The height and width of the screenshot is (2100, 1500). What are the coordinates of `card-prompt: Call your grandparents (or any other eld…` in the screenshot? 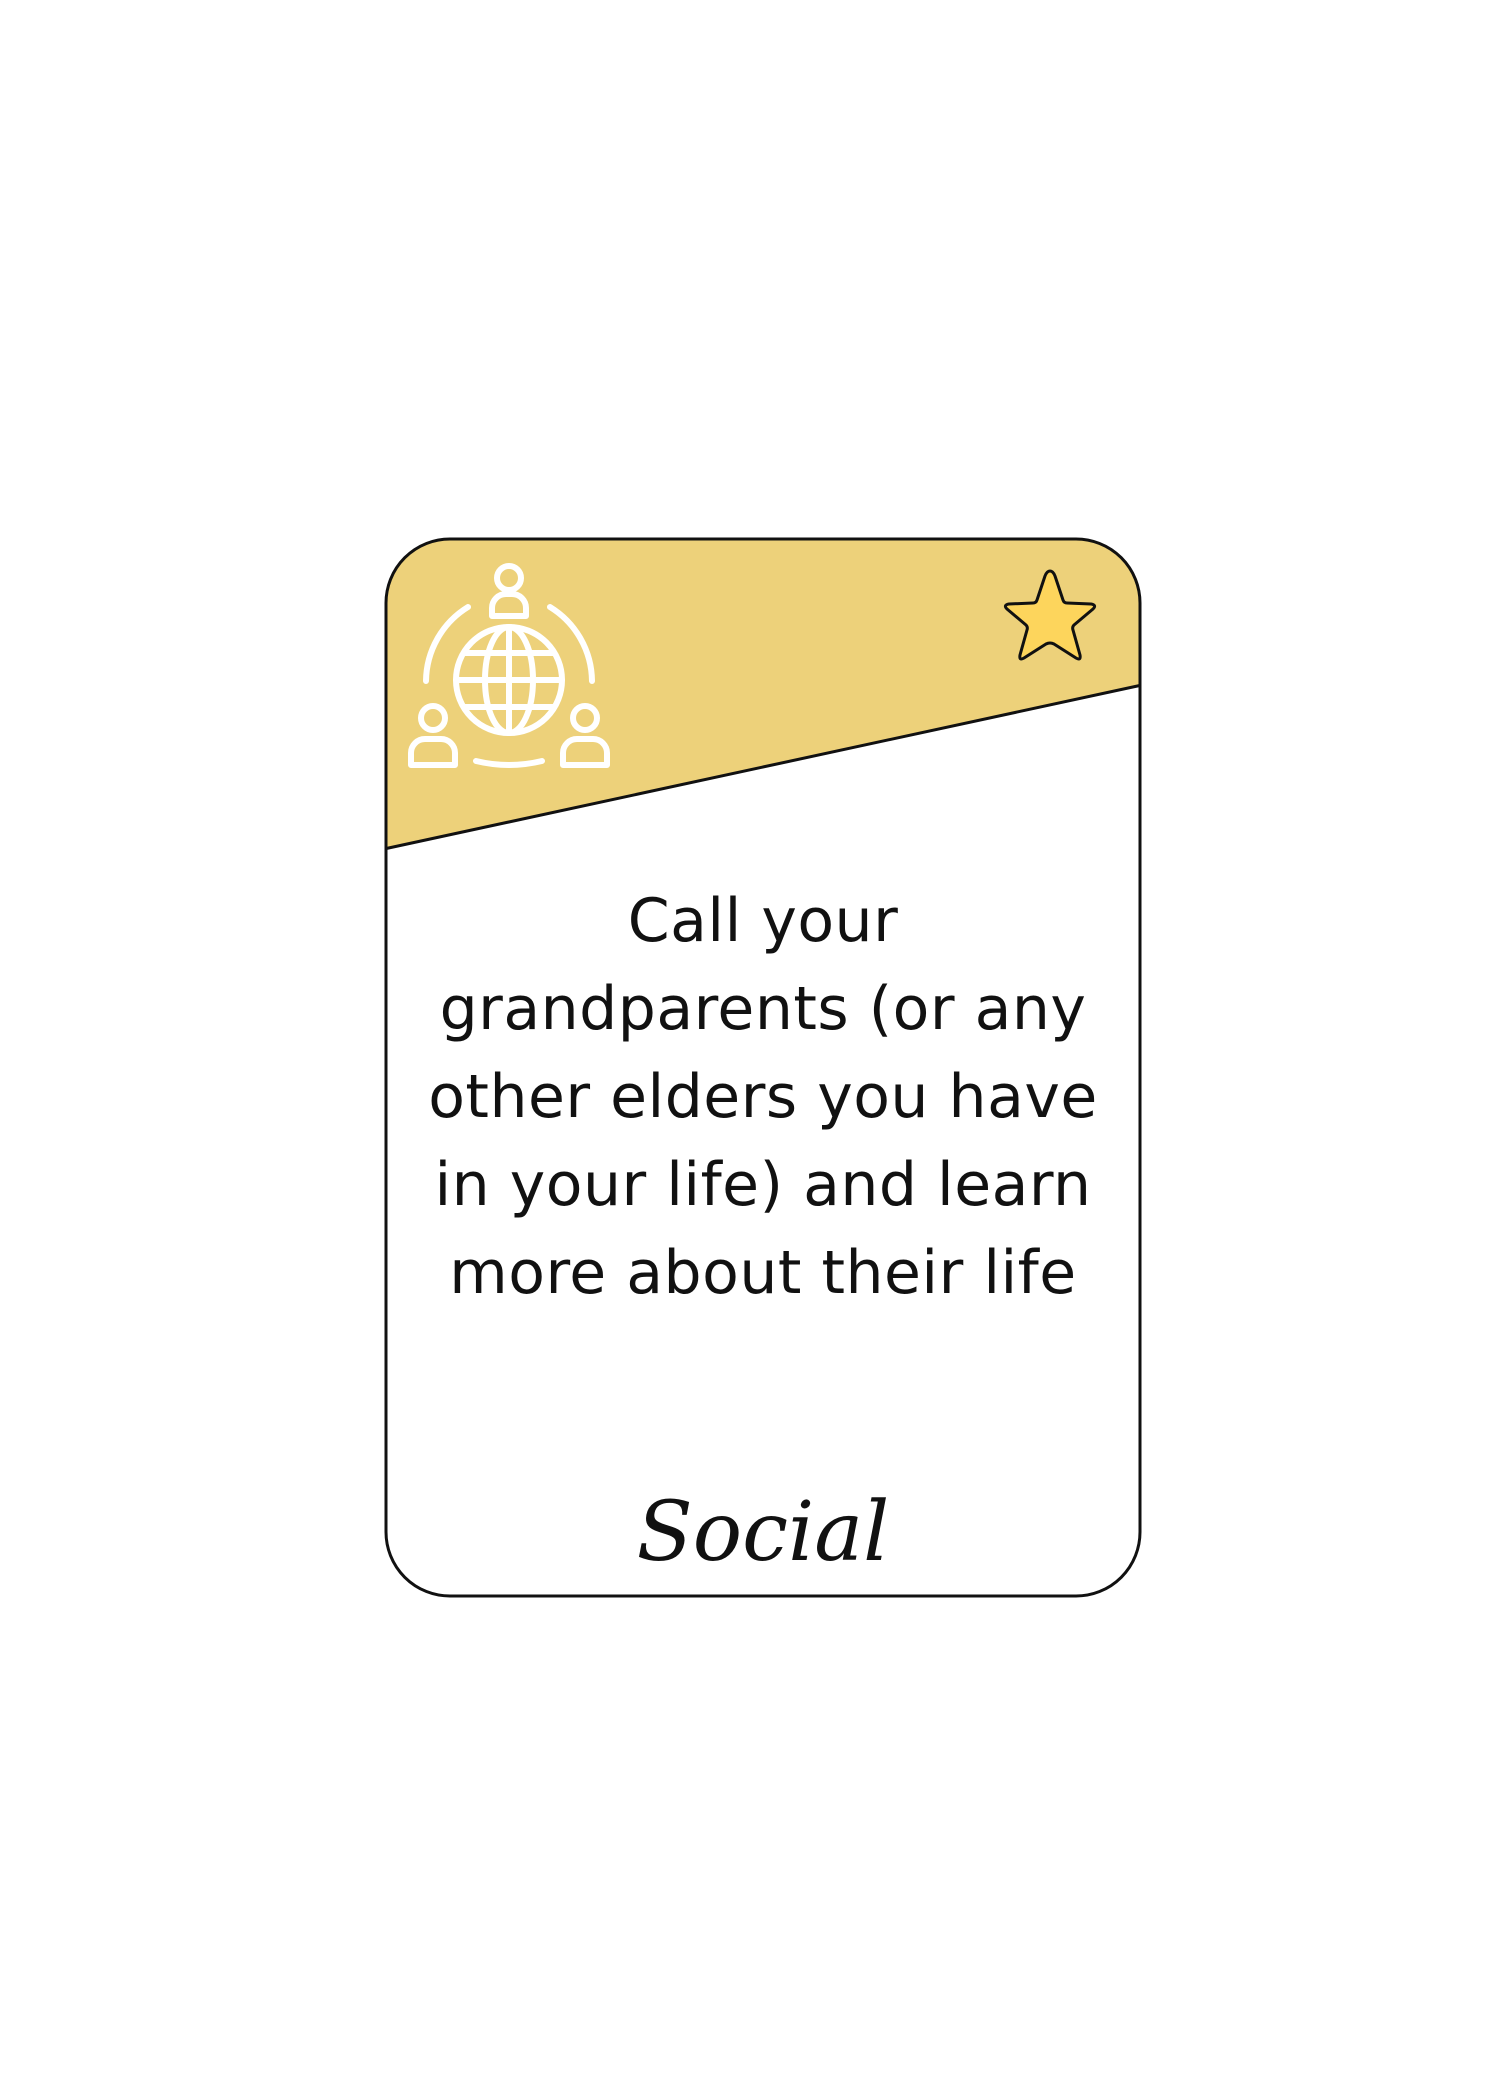 It's located at (763, 1097).